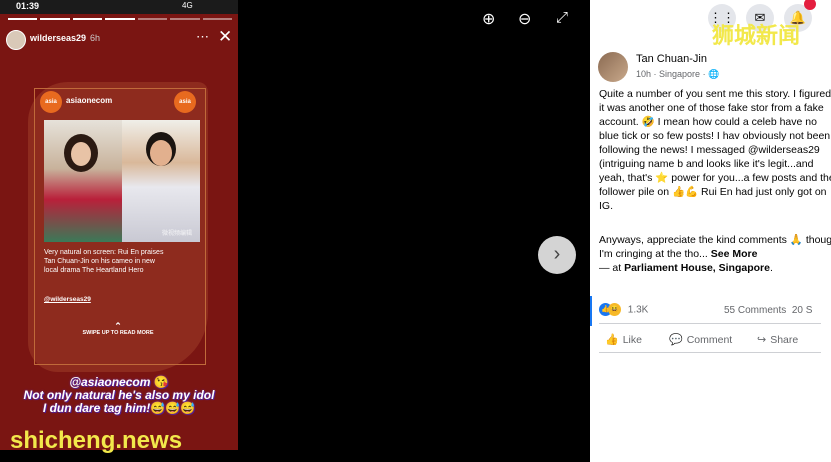 This screenshot has height=462, width=831. I want to click on share-button: ↪ Share, so click(777, 339).